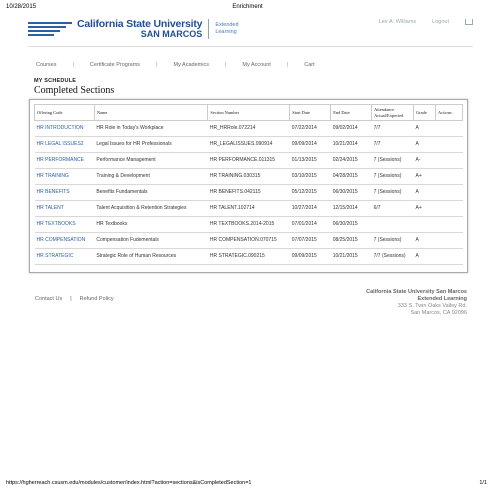 The image size is (495, 495). I want to click on offering-code-link: HR STRATEGIC, so click(64, 256).